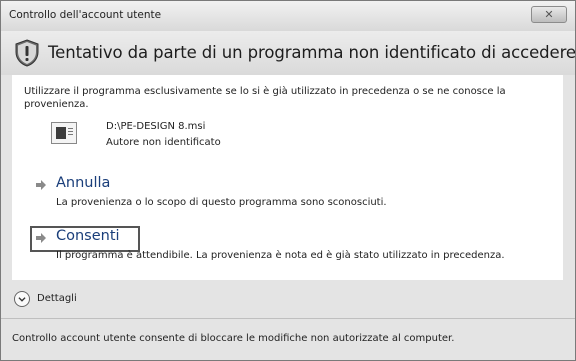 The width and height of the screenshot is (576, 361). I want to click on msi-file-icon, so click(64, 133).